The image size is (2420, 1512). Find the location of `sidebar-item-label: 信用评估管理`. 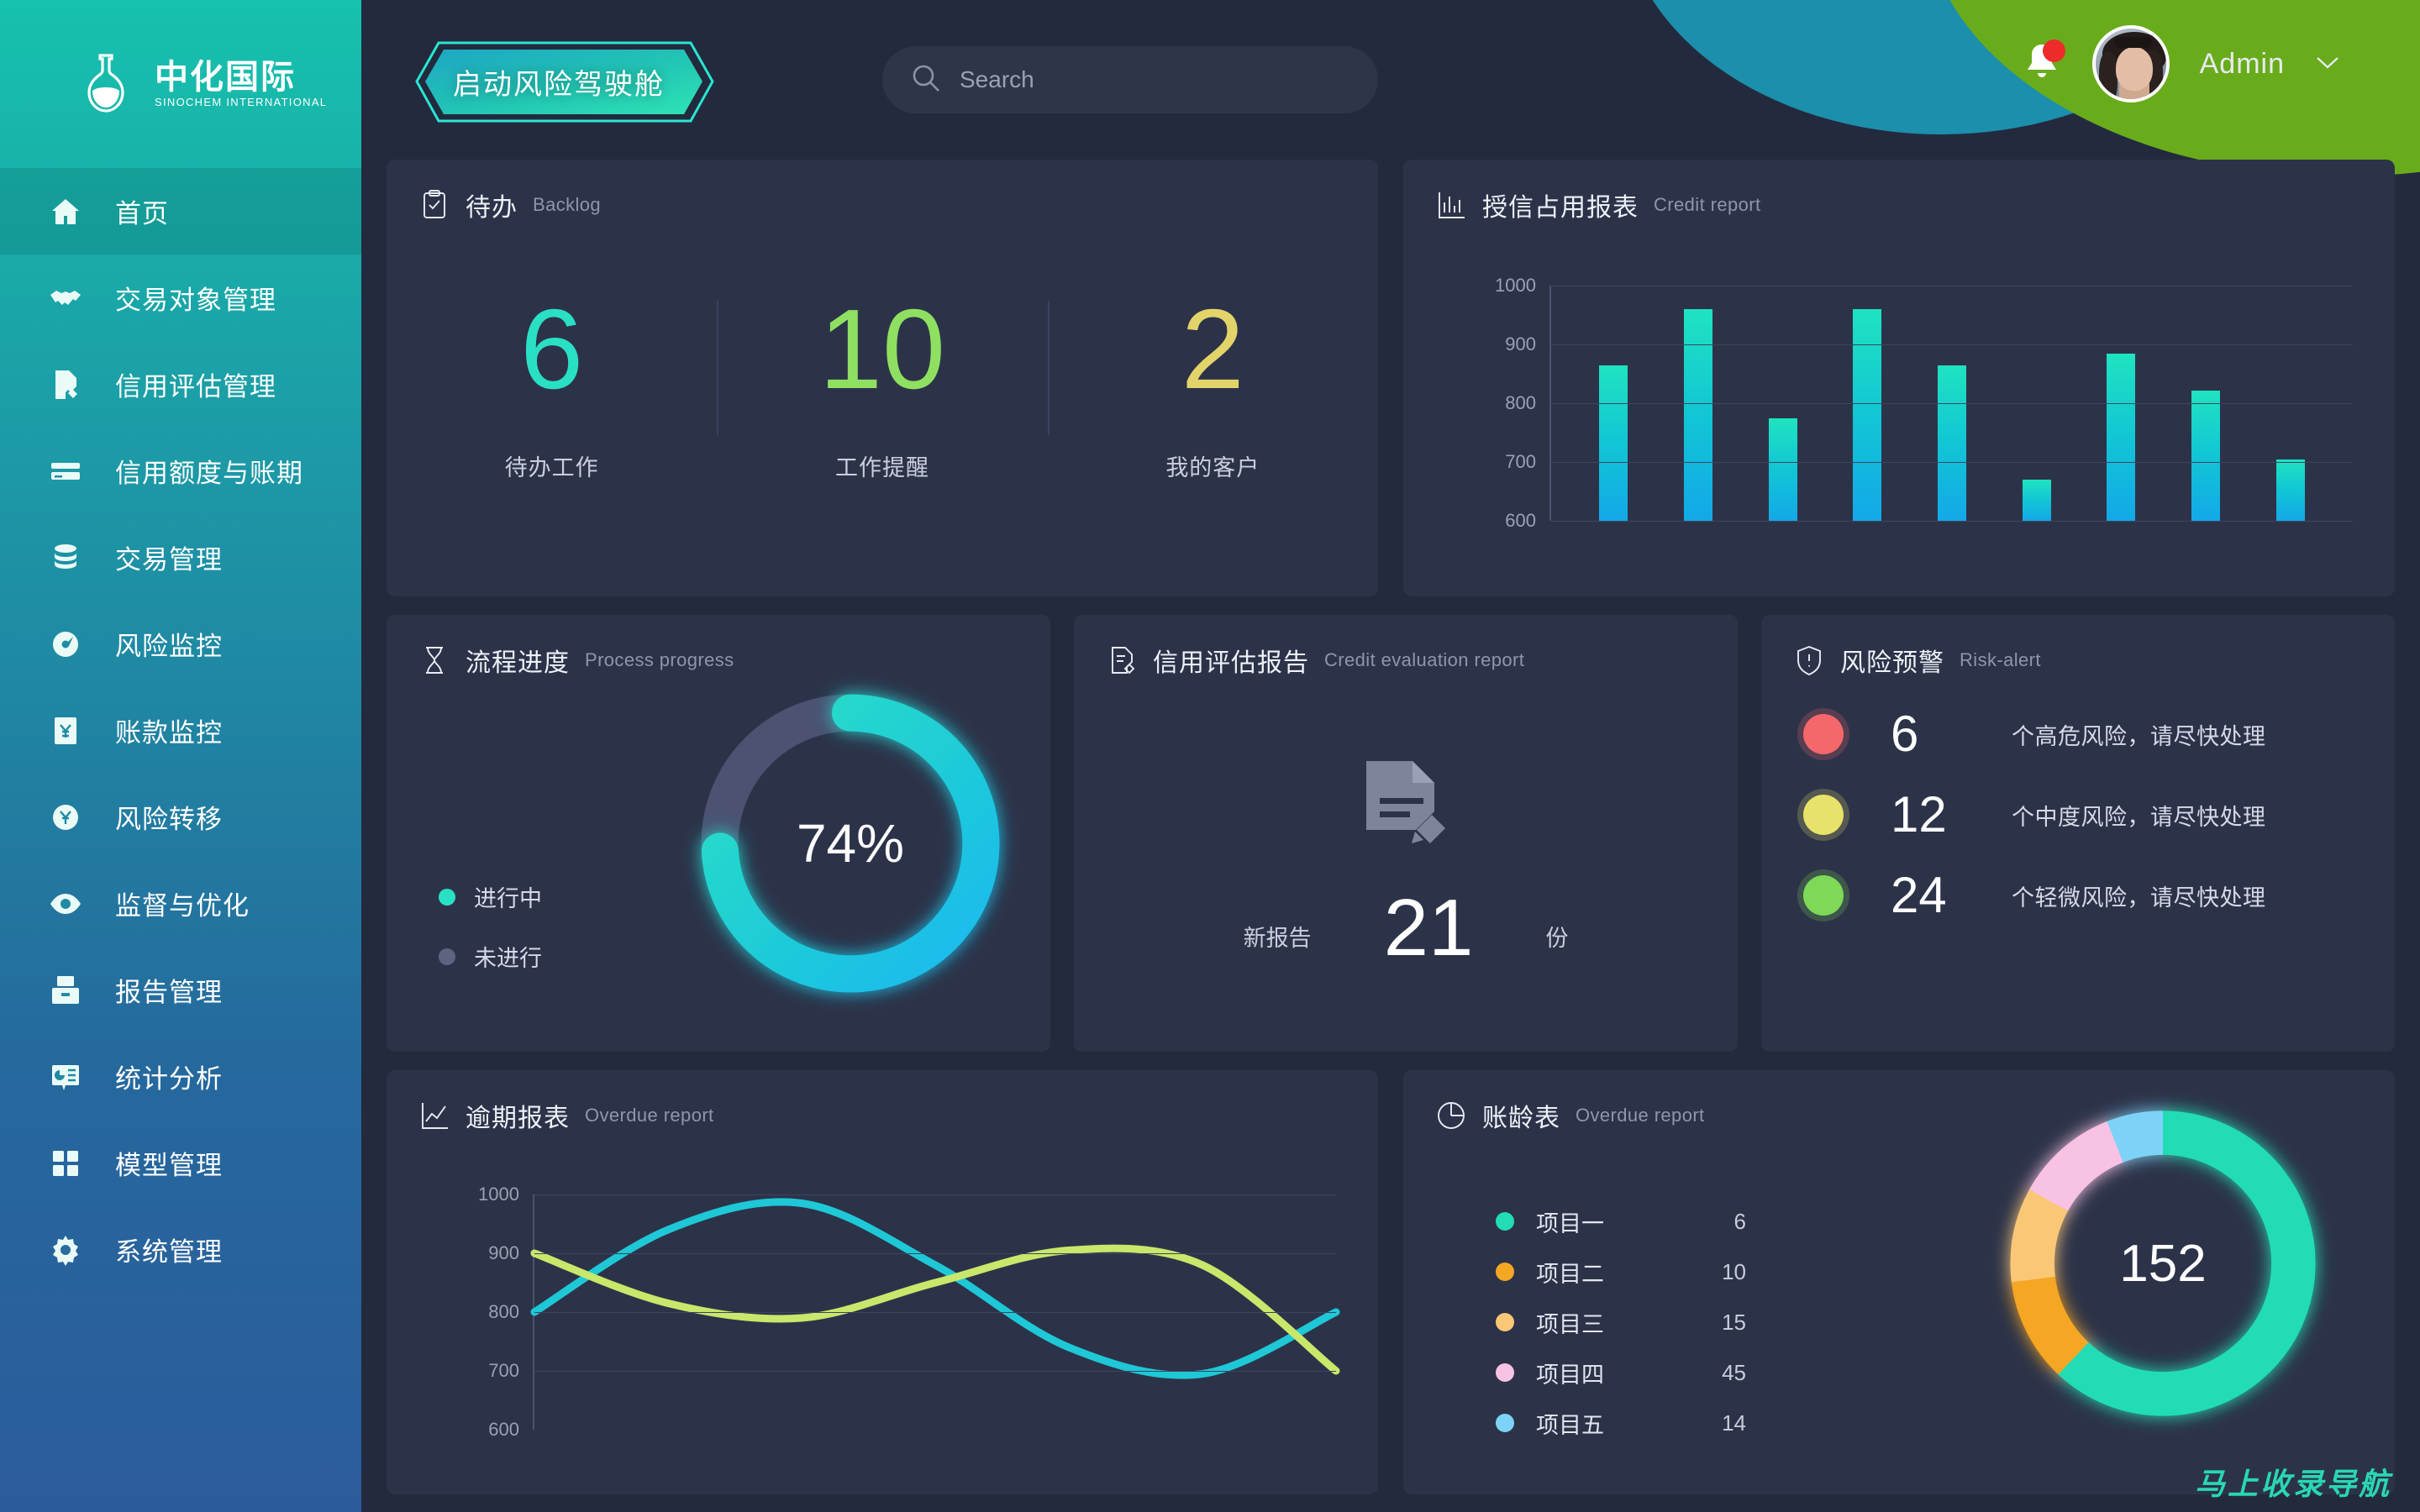

sidebar-item-label: 信用评估管理 is located at coordinates (195, 387).